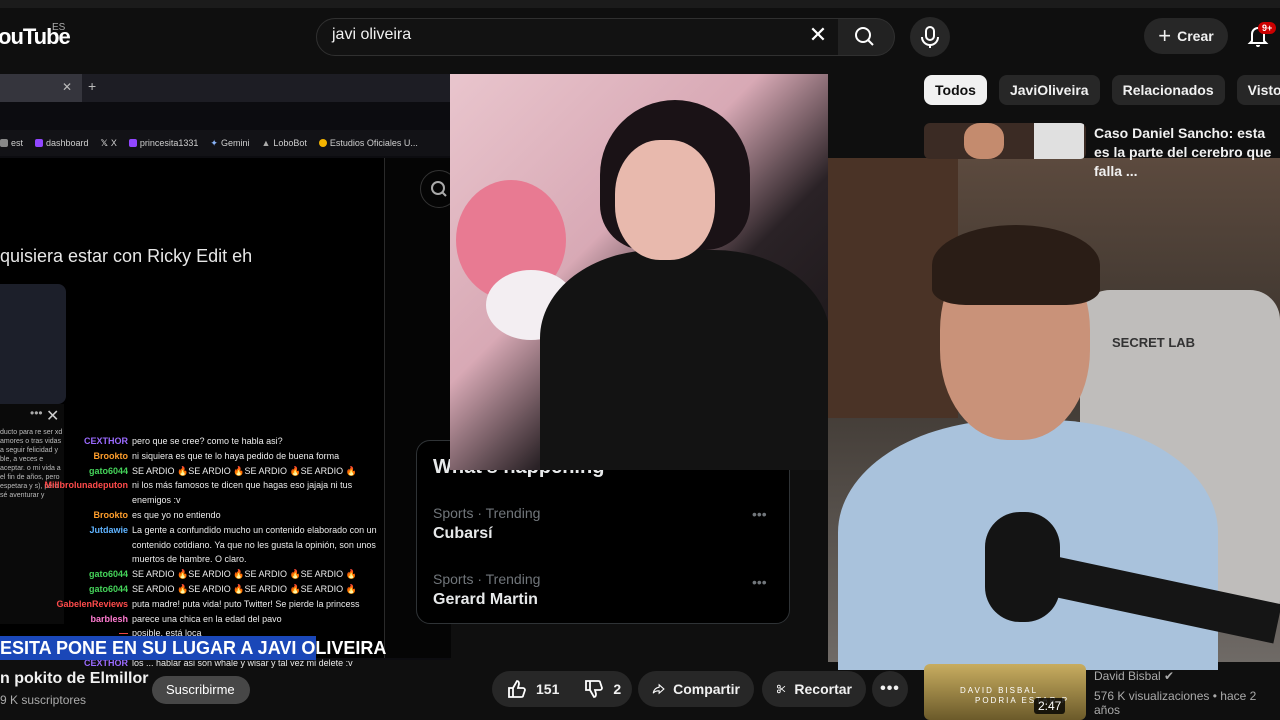 The image size is (1280, 720). Describe the element at coordinates (283, 143) in the screenshot. I see `bookmark-item: ▲ LoboBot` at that location.